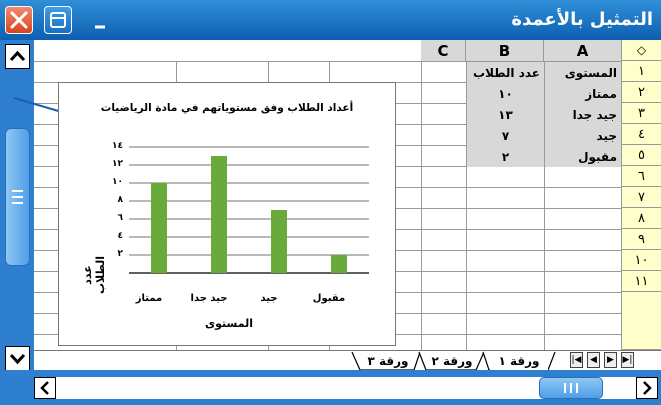  I want to click on scroll-right-icon, so click(647, 388).